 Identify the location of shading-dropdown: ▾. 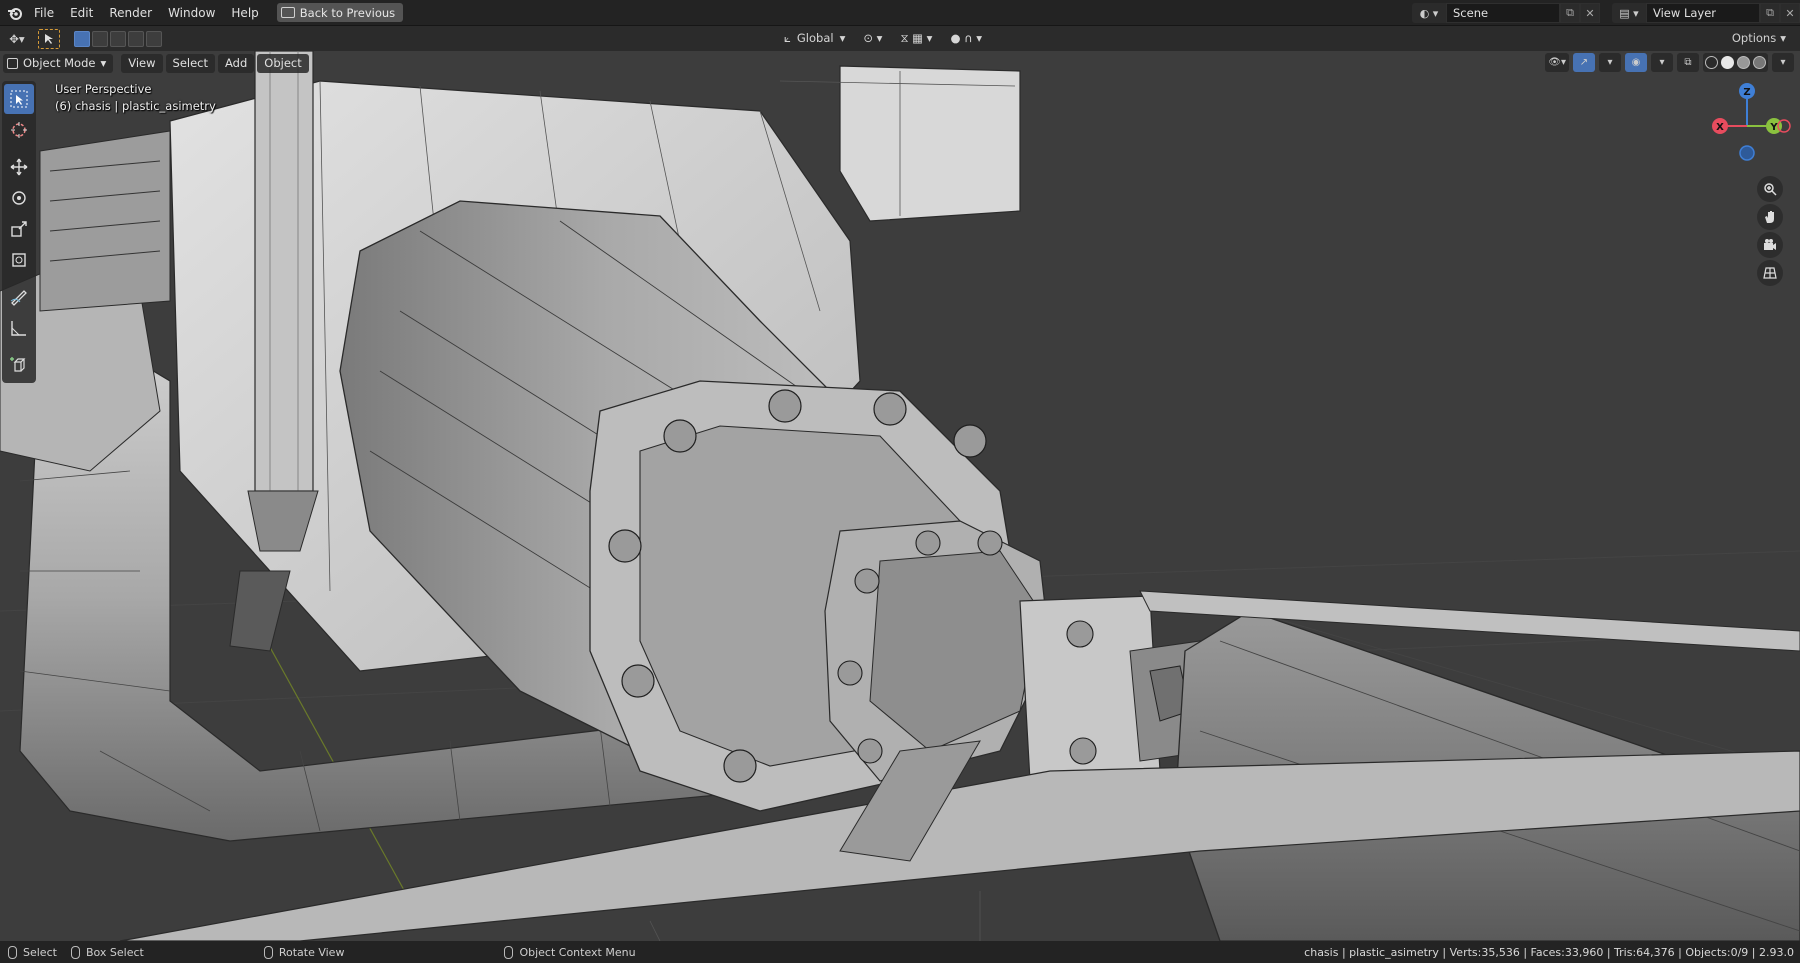
(1783, 62).